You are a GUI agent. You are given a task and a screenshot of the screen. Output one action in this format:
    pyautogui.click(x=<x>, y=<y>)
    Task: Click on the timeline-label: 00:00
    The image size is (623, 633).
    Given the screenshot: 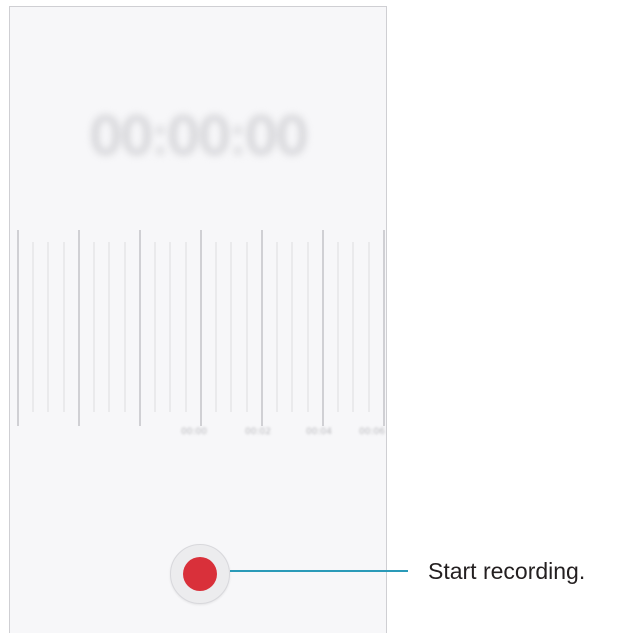 What is the action you would take?
    pyautogui.click(x=194, y=432)
    